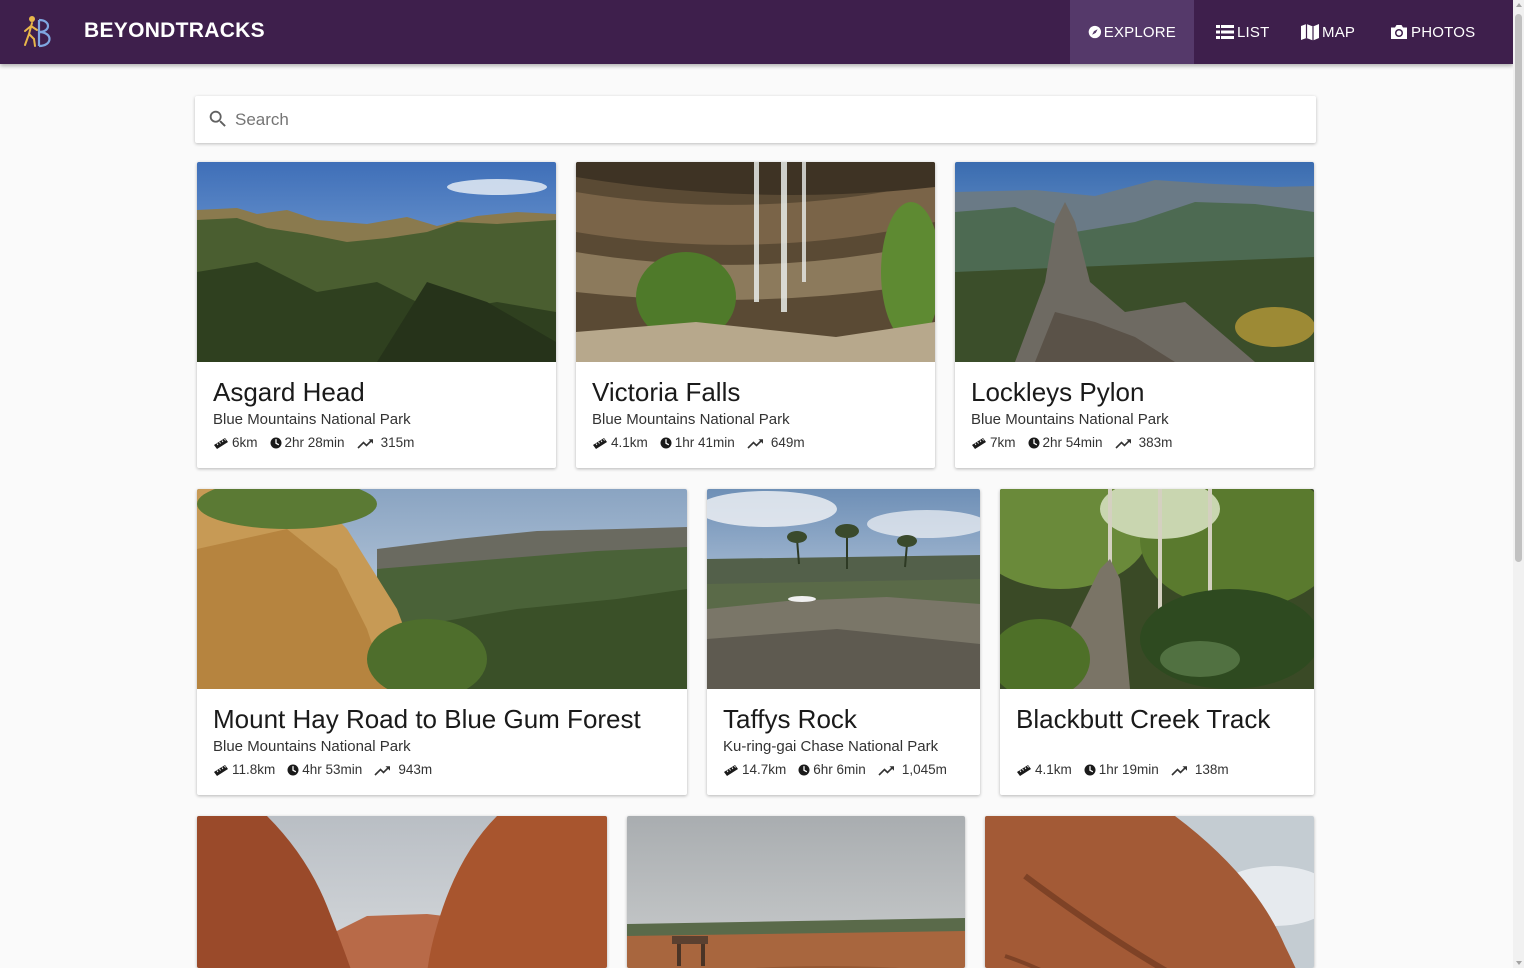 This screenshot has width=1524, height=968. What do you see at coordinates (38, 32) in the screenshot?
I see `brand-logo-icon` at bounding box center [38, 32].